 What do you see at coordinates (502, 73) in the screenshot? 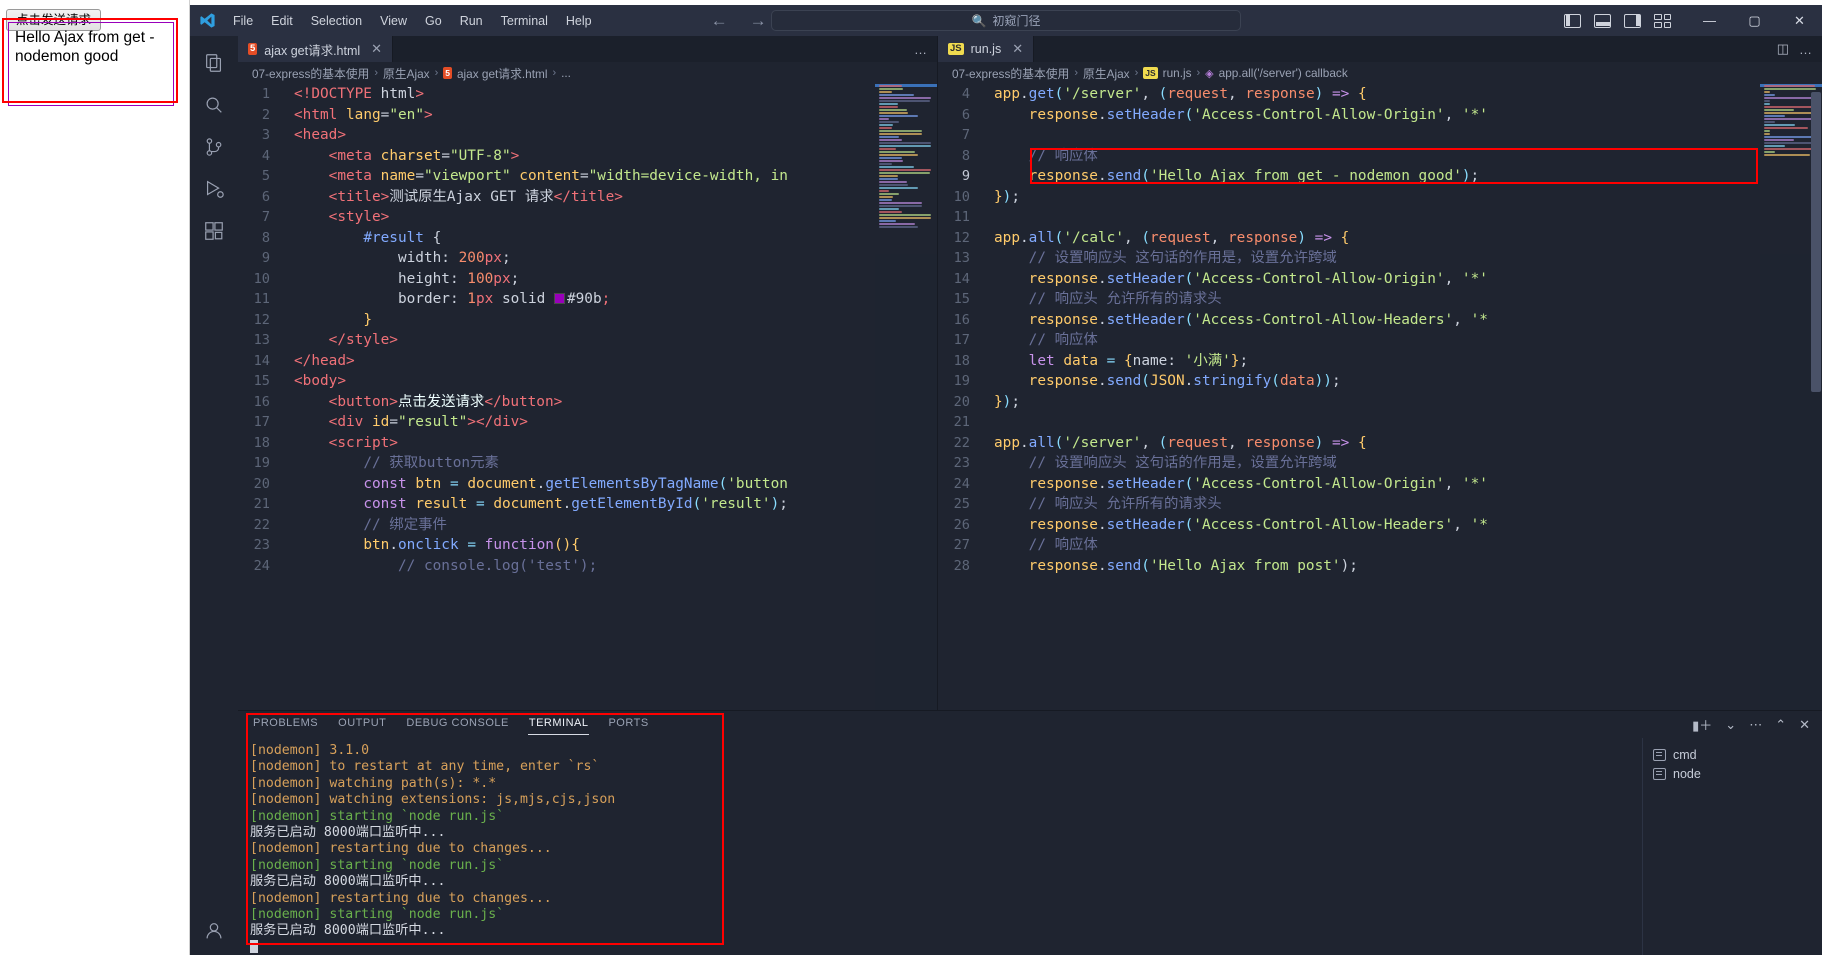
I see `breadcrumb-item-2: ajax get请求.html` at bounding box center [502, 73].